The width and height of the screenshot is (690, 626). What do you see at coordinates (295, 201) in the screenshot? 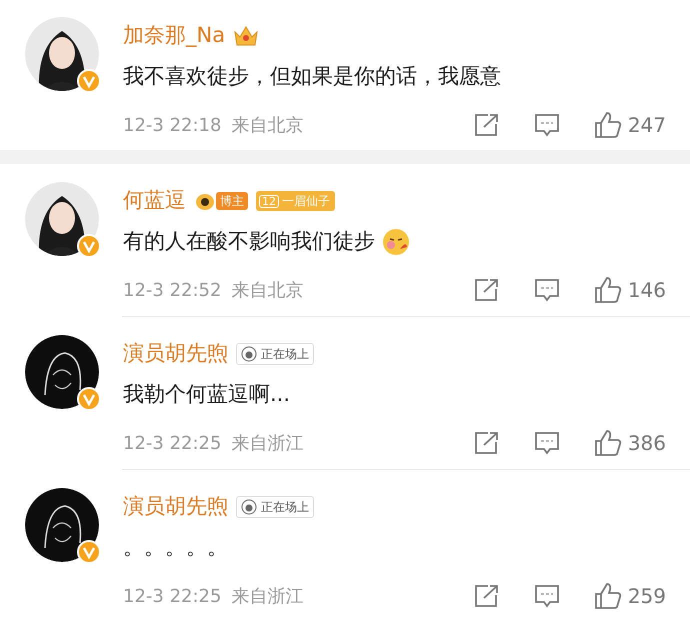
I see `level-badge: 12 一眉仙子` at bounding box center [295, 201].